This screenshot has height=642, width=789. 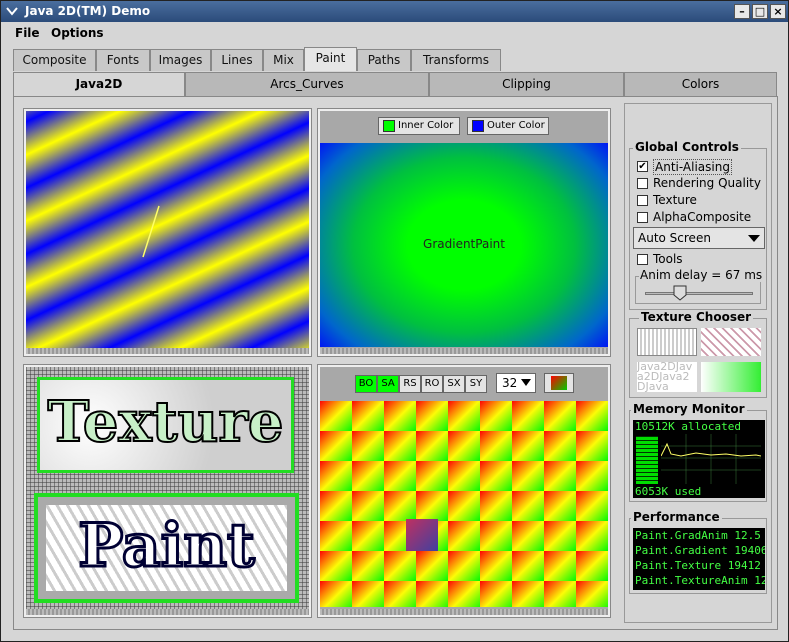 I want to click on screen-value: Auto Screen, so click(x=674, y=238).